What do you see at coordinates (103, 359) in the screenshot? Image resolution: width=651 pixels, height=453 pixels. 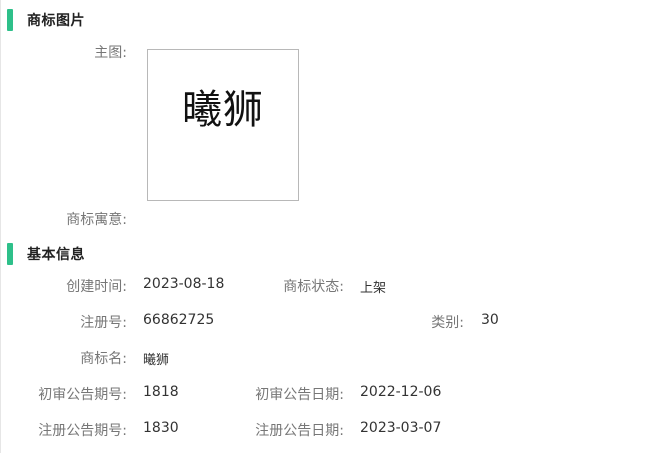 I see `trademark-name-label: 商标名:` at bounding box center [103, 359].